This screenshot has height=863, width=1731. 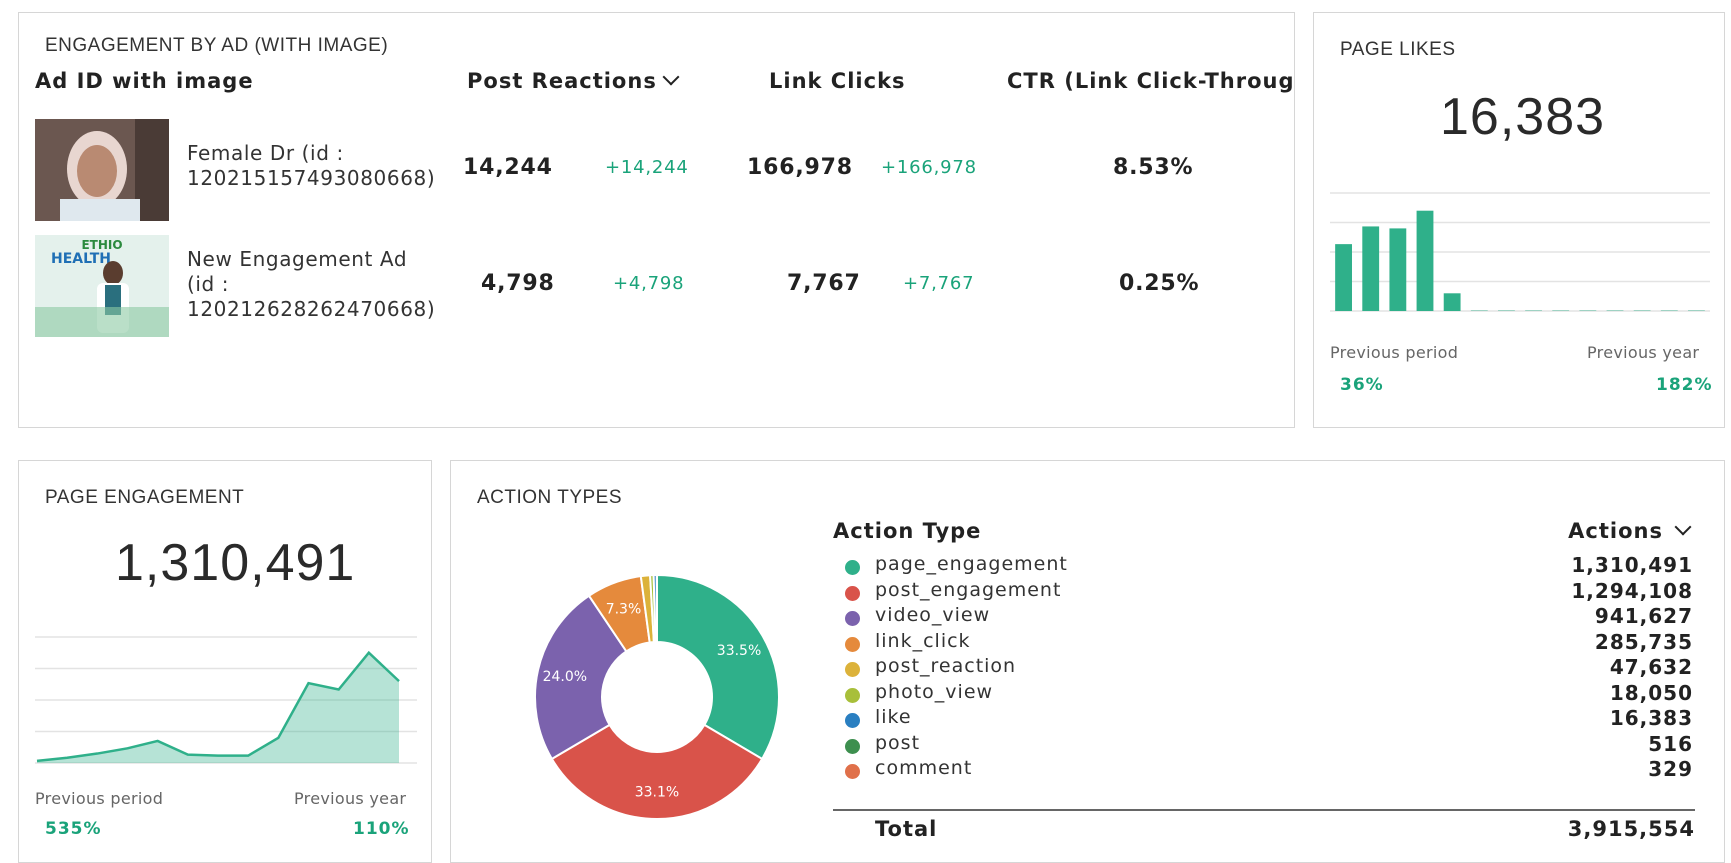 What do you see at coordinates (1151, 81) in the screenshot?
I see `column-header-ctr: CTR (Link Click-Throug` at bounding box center [1151, 81].